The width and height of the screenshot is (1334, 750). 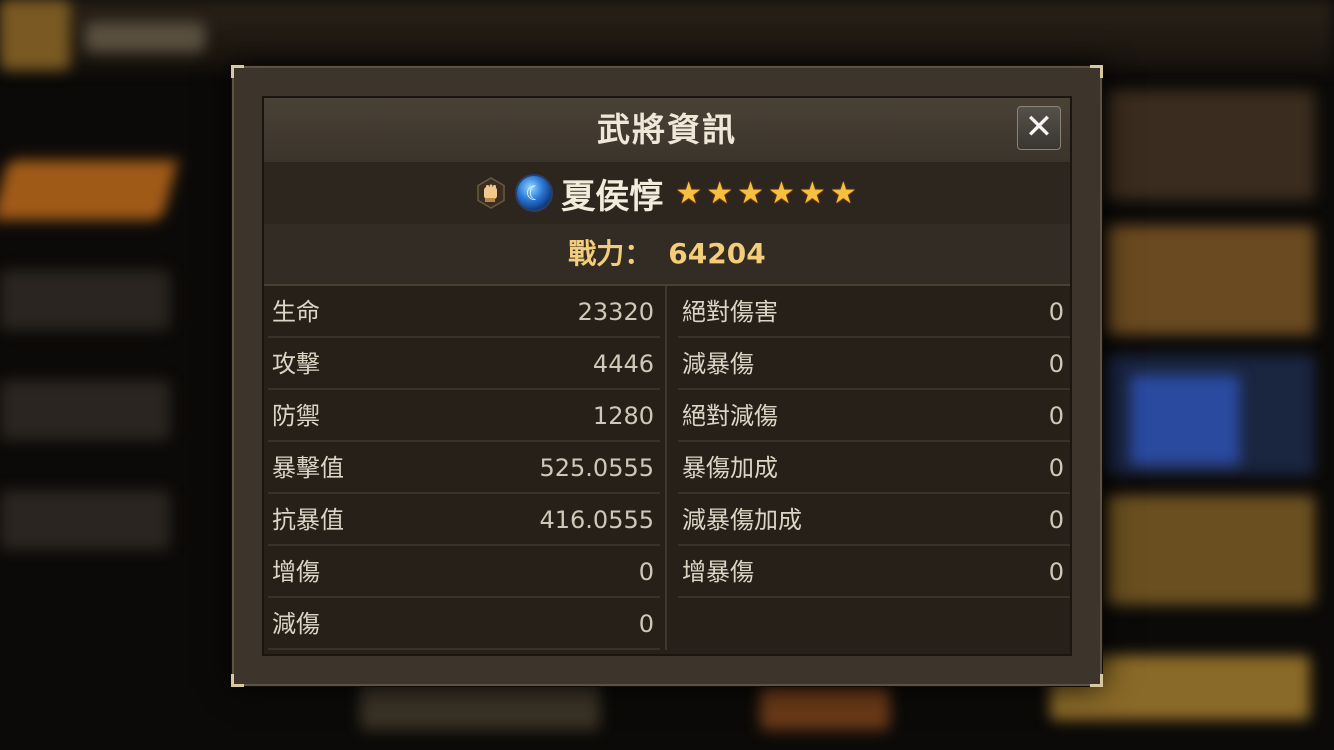 I want to click on stat-label: 增暴傷, so click(x=718, y=572).